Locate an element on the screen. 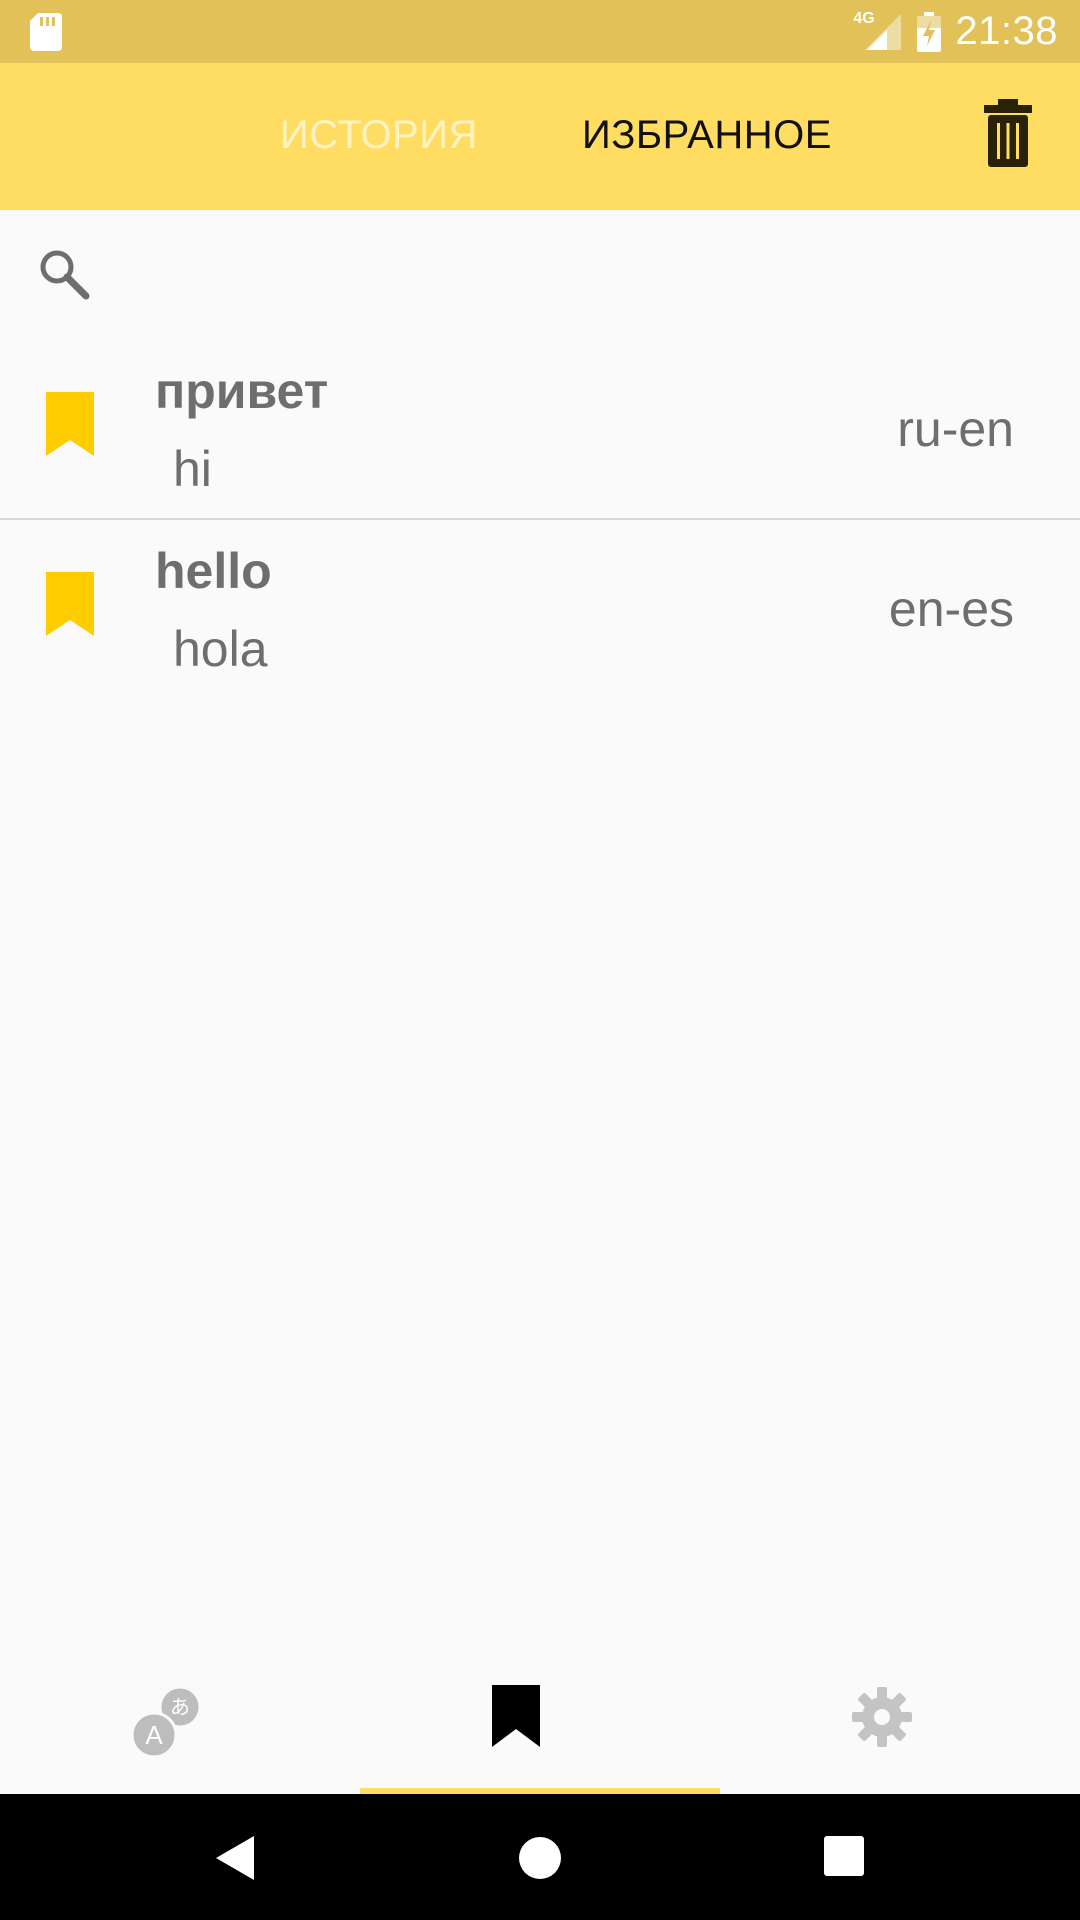 This screenshot has width=1080, height=1920. system-navigation-bar is located at coordinates (540, 1857).